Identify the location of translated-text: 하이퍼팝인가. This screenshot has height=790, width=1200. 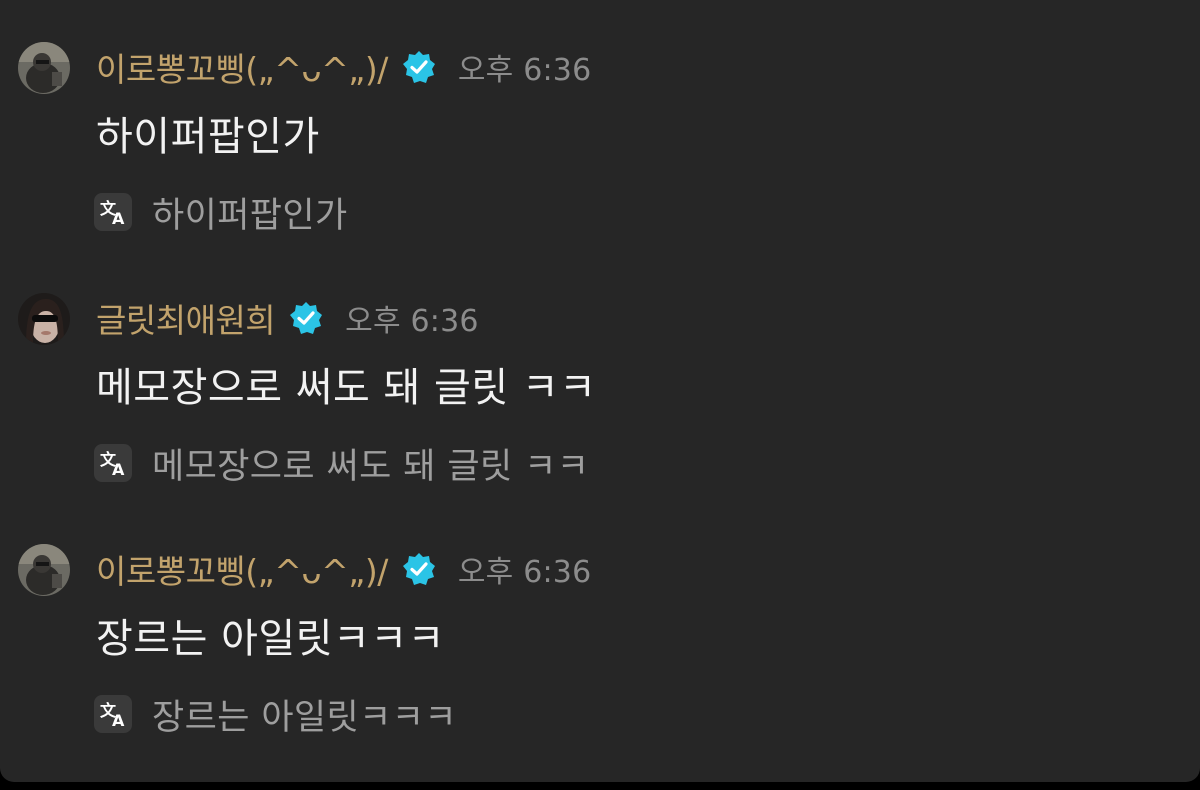
(250, 215).